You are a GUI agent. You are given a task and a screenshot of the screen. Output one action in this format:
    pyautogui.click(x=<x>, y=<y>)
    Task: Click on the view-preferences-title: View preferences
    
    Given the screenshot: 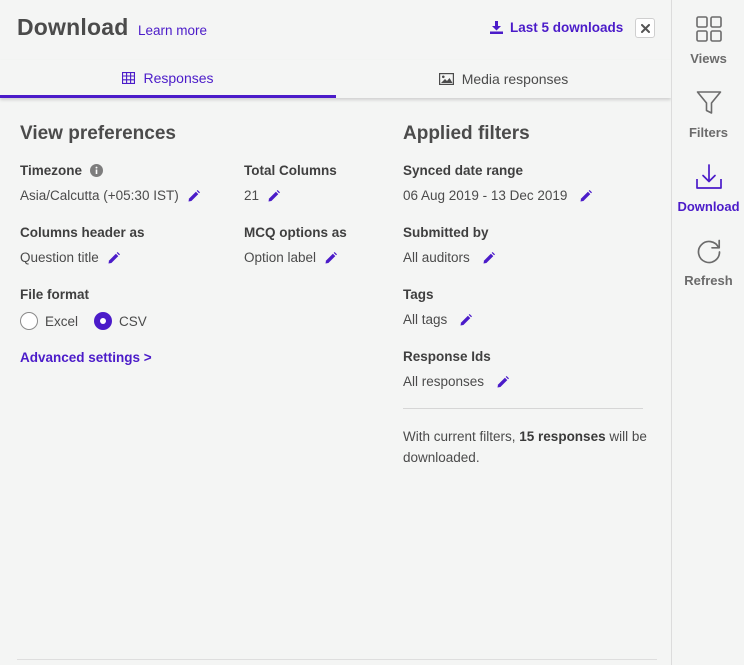 What is the action you would take?
    pyautogui.click(x=98, y=133)
    